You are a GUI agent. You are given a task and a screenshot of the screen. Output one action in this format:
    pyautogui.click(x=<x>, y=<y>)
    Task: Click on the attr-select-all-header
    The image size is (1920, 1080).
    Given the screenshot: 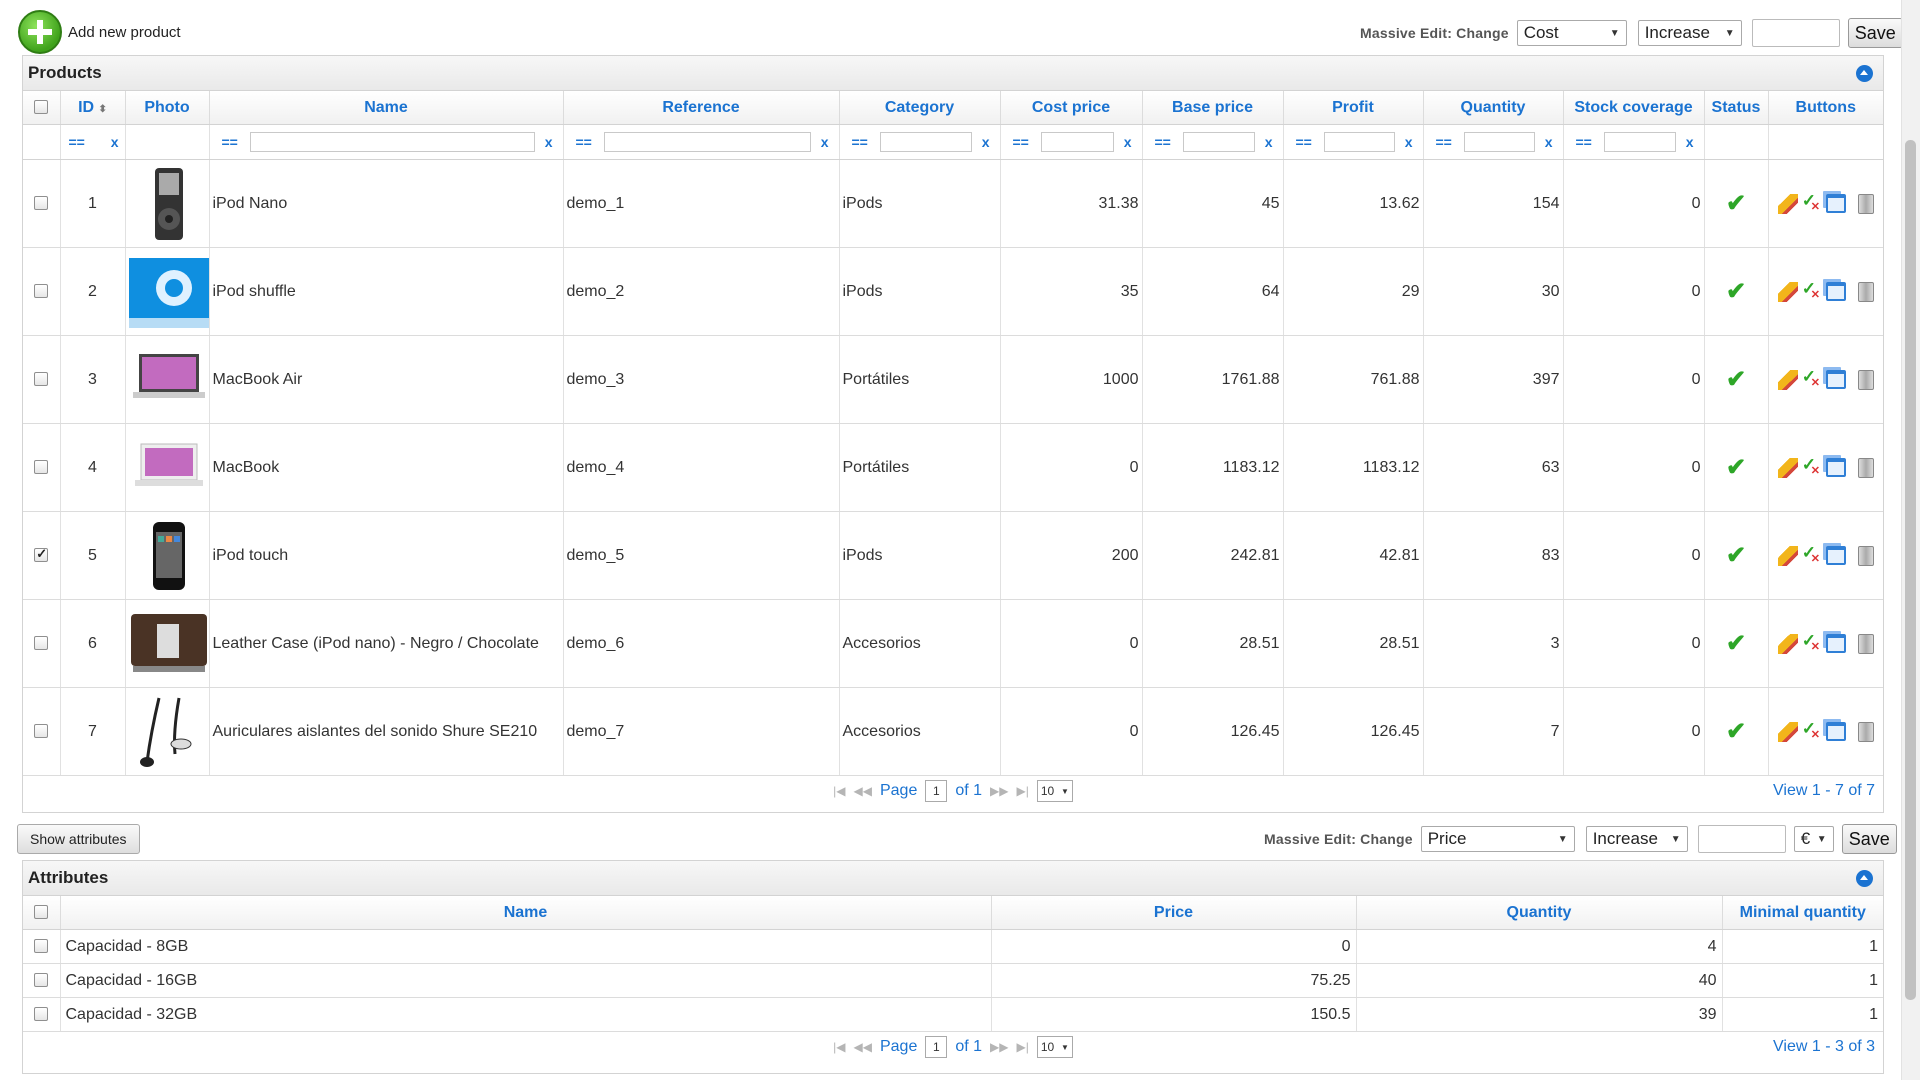 What is the action you would take?
    pyautogui.click(x=42, y=913)
    